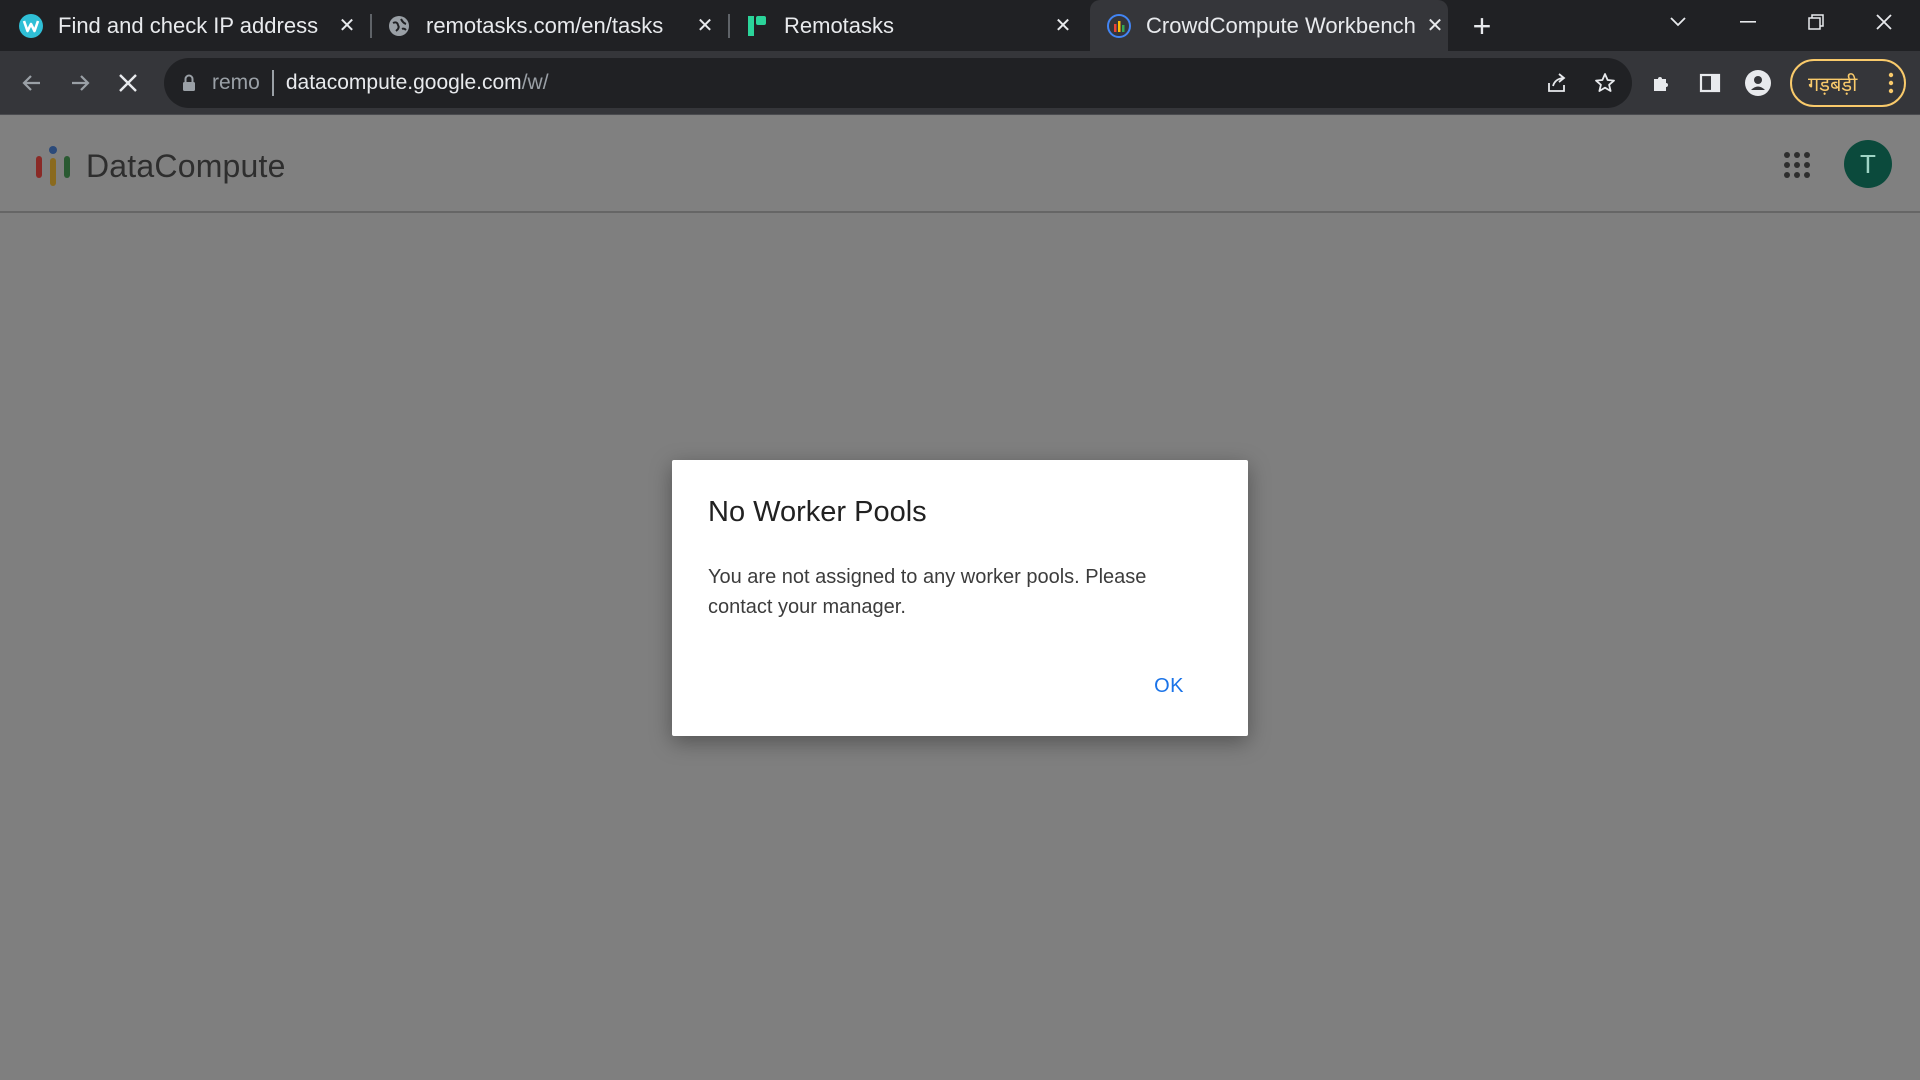 This screenshot has width=1920, height=1080. What do you see at coordinates (1710, 83) in the screenshot?
I see `side-panel-icon` at bounding box center [1710, 83].